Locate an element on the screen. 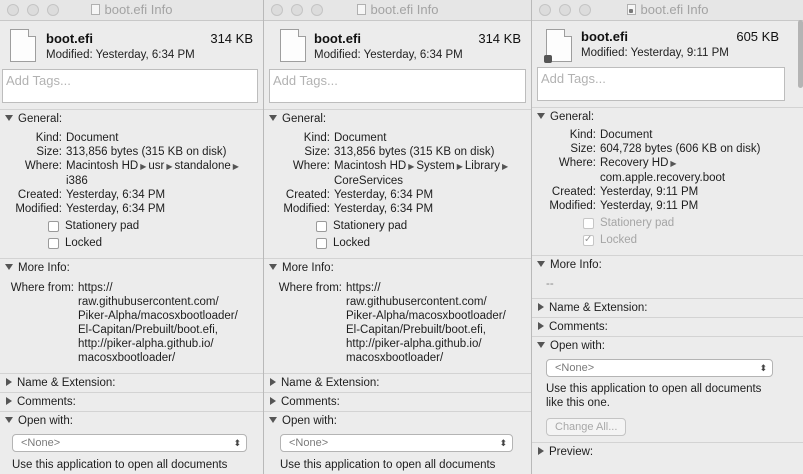  preview-header: Preview: is located at coordinates (667, 452).